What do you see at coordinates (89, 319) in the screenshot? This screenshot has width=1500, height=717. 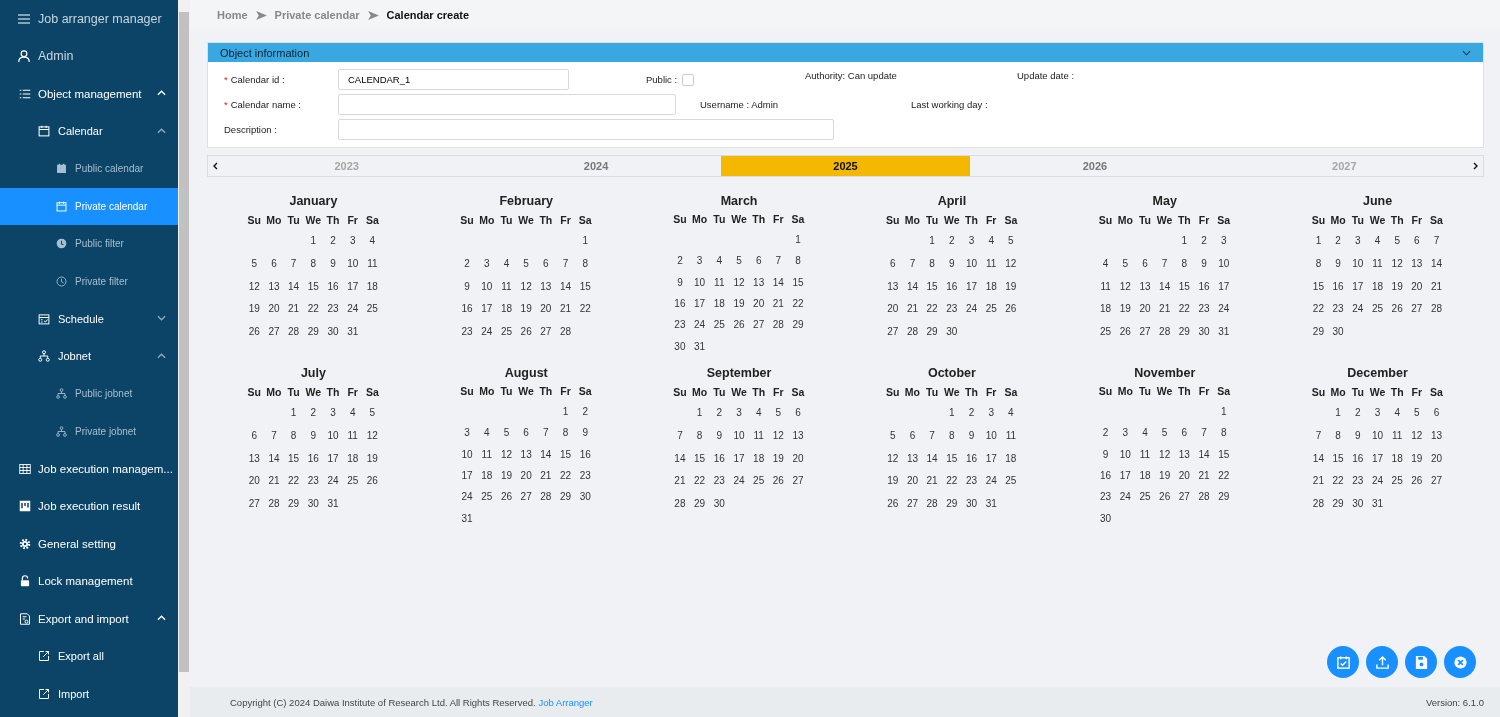 I see `sidebar-item: Schedule` at bounding box center [89, 319].